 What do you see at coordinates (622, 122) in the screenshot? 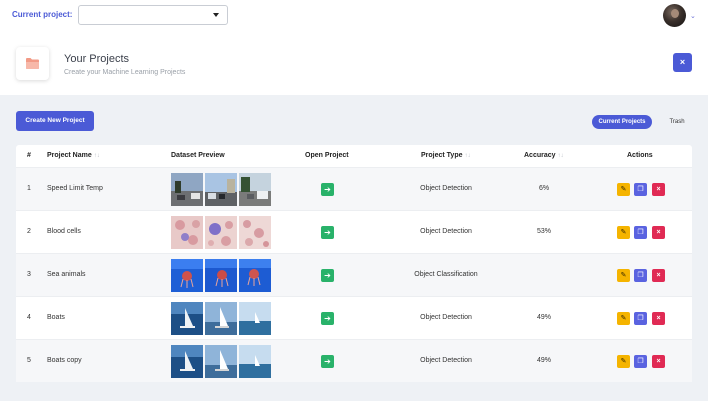
I see `tab-current-projects: Current Projects` at bounding box center [622, 122].